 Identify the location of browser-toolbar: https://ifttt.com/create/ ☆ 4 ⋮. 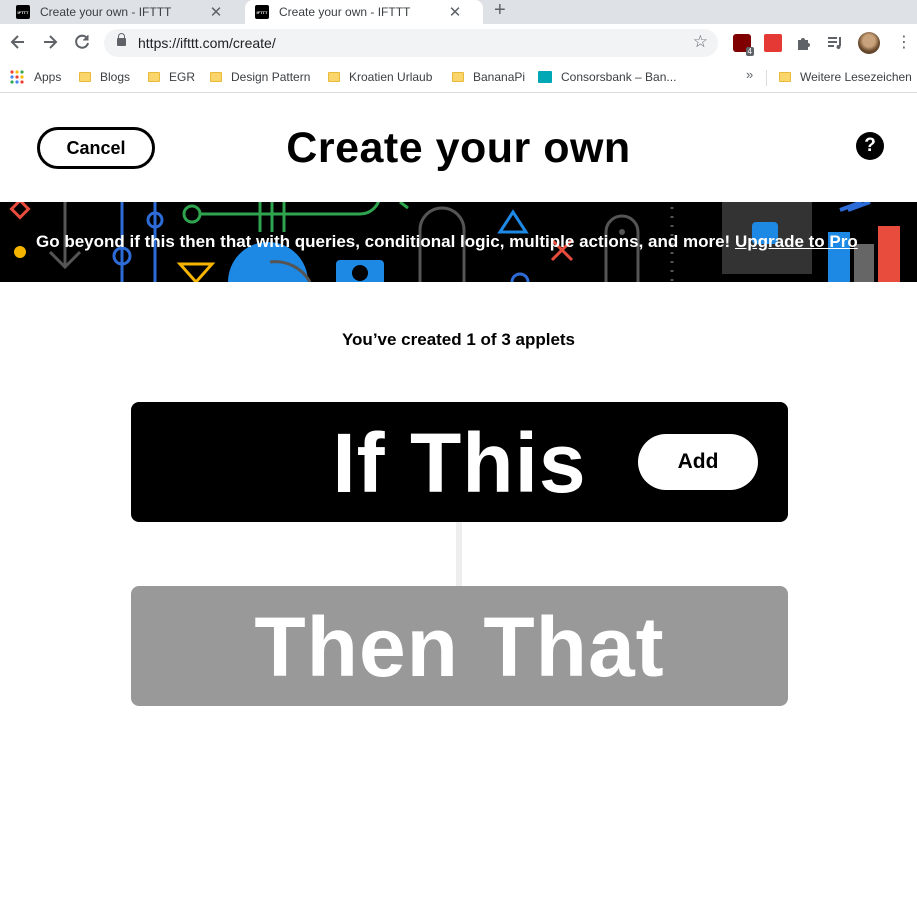
(458, 43).